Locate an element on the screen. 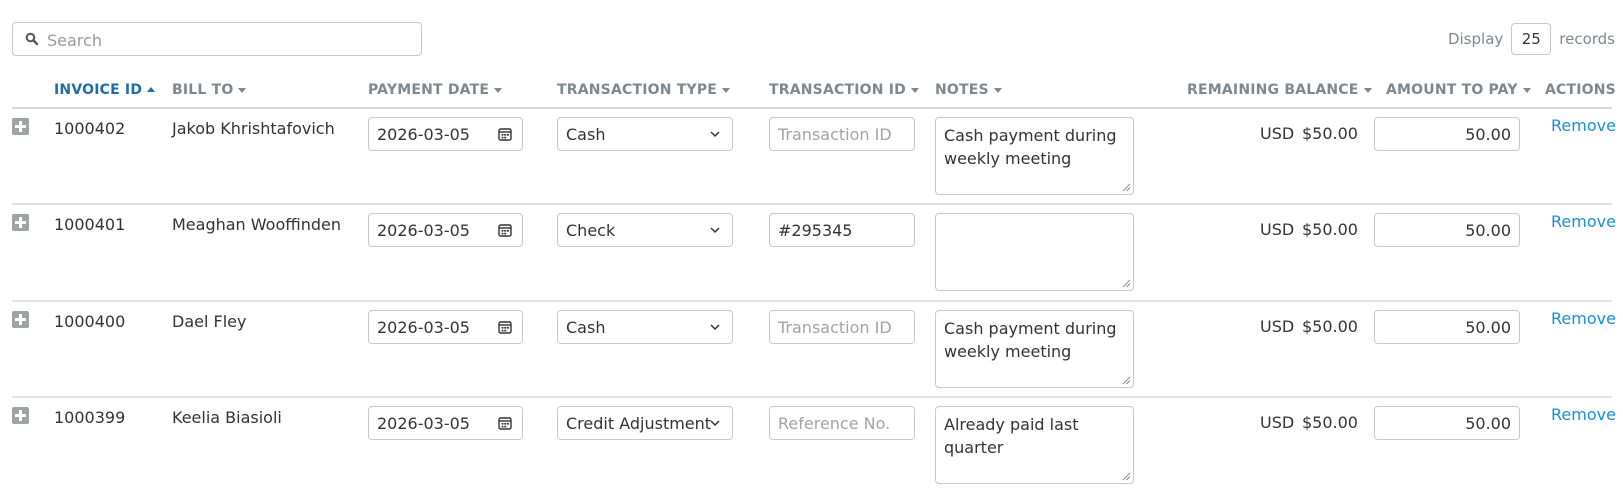 The width and height of the screenshot is (1623, 489). search-input is located at coordinates (232, 40).